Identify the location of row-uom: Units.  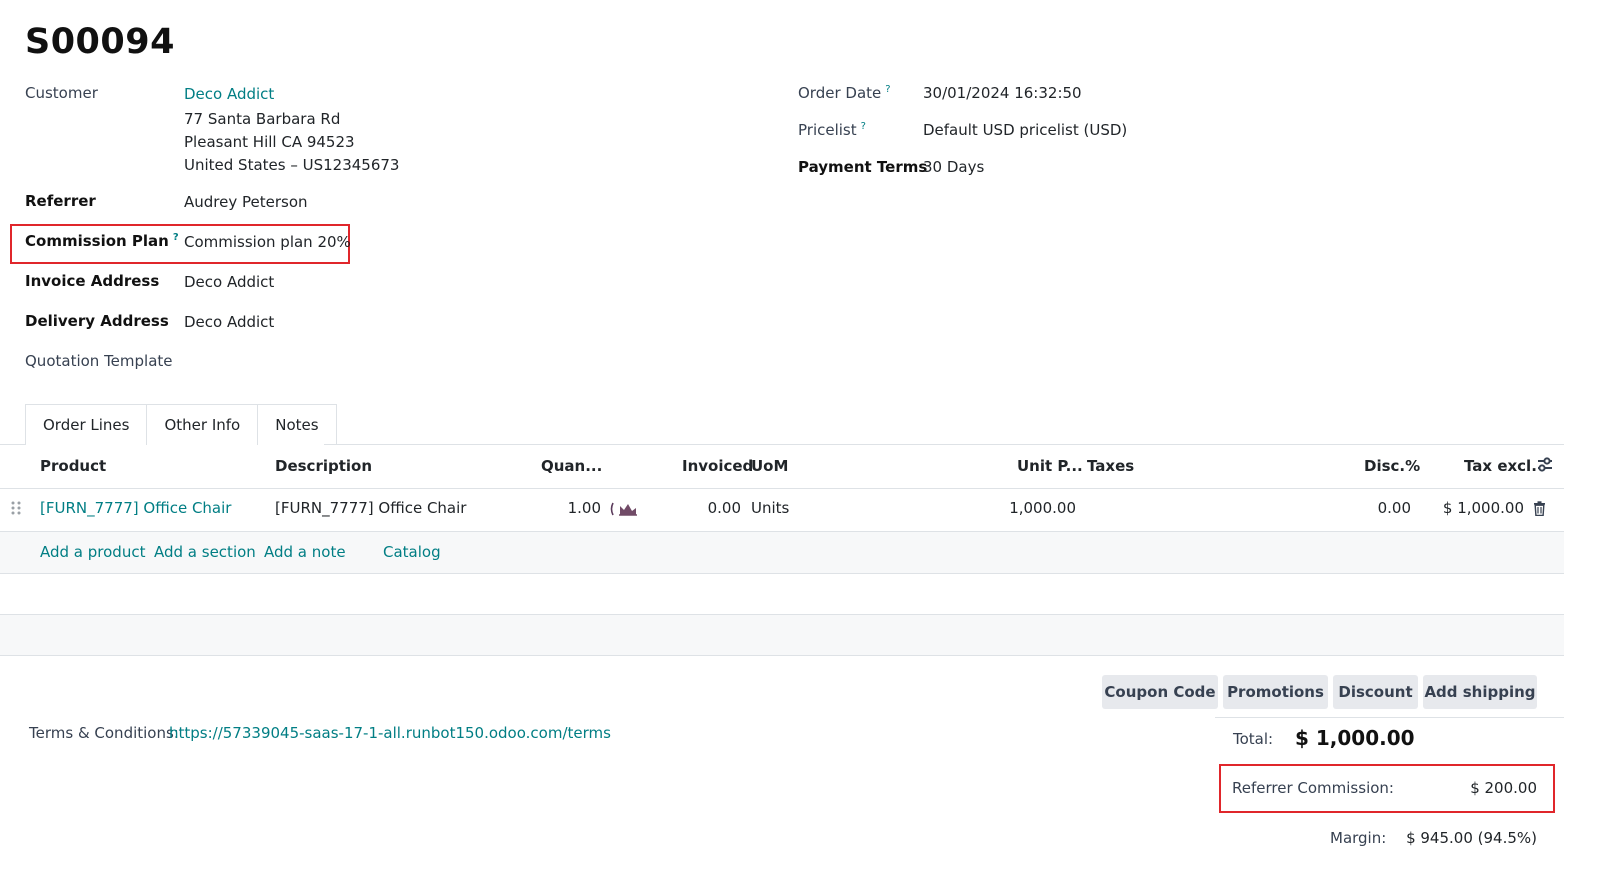
(770, 508).